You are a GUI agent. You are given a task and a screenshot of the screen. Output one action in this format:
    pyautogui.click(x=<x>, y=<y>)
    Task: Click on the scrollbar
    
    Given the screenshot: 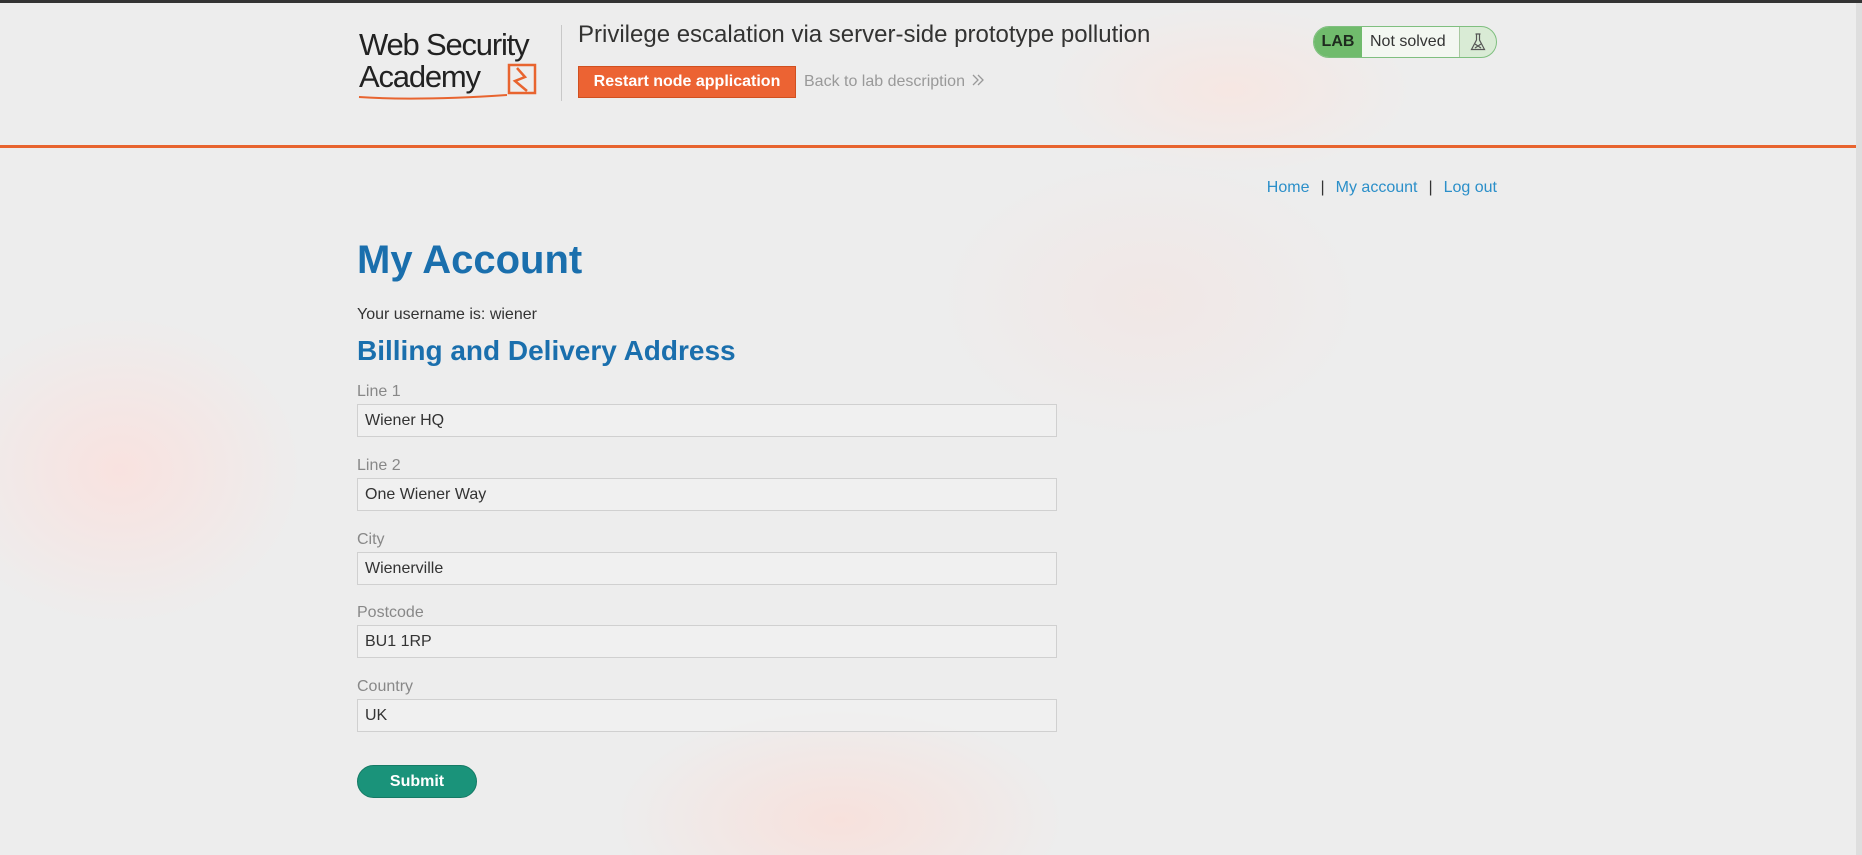 What is the action you would take?
    pyautogui.click(x=1859, y=429)
    